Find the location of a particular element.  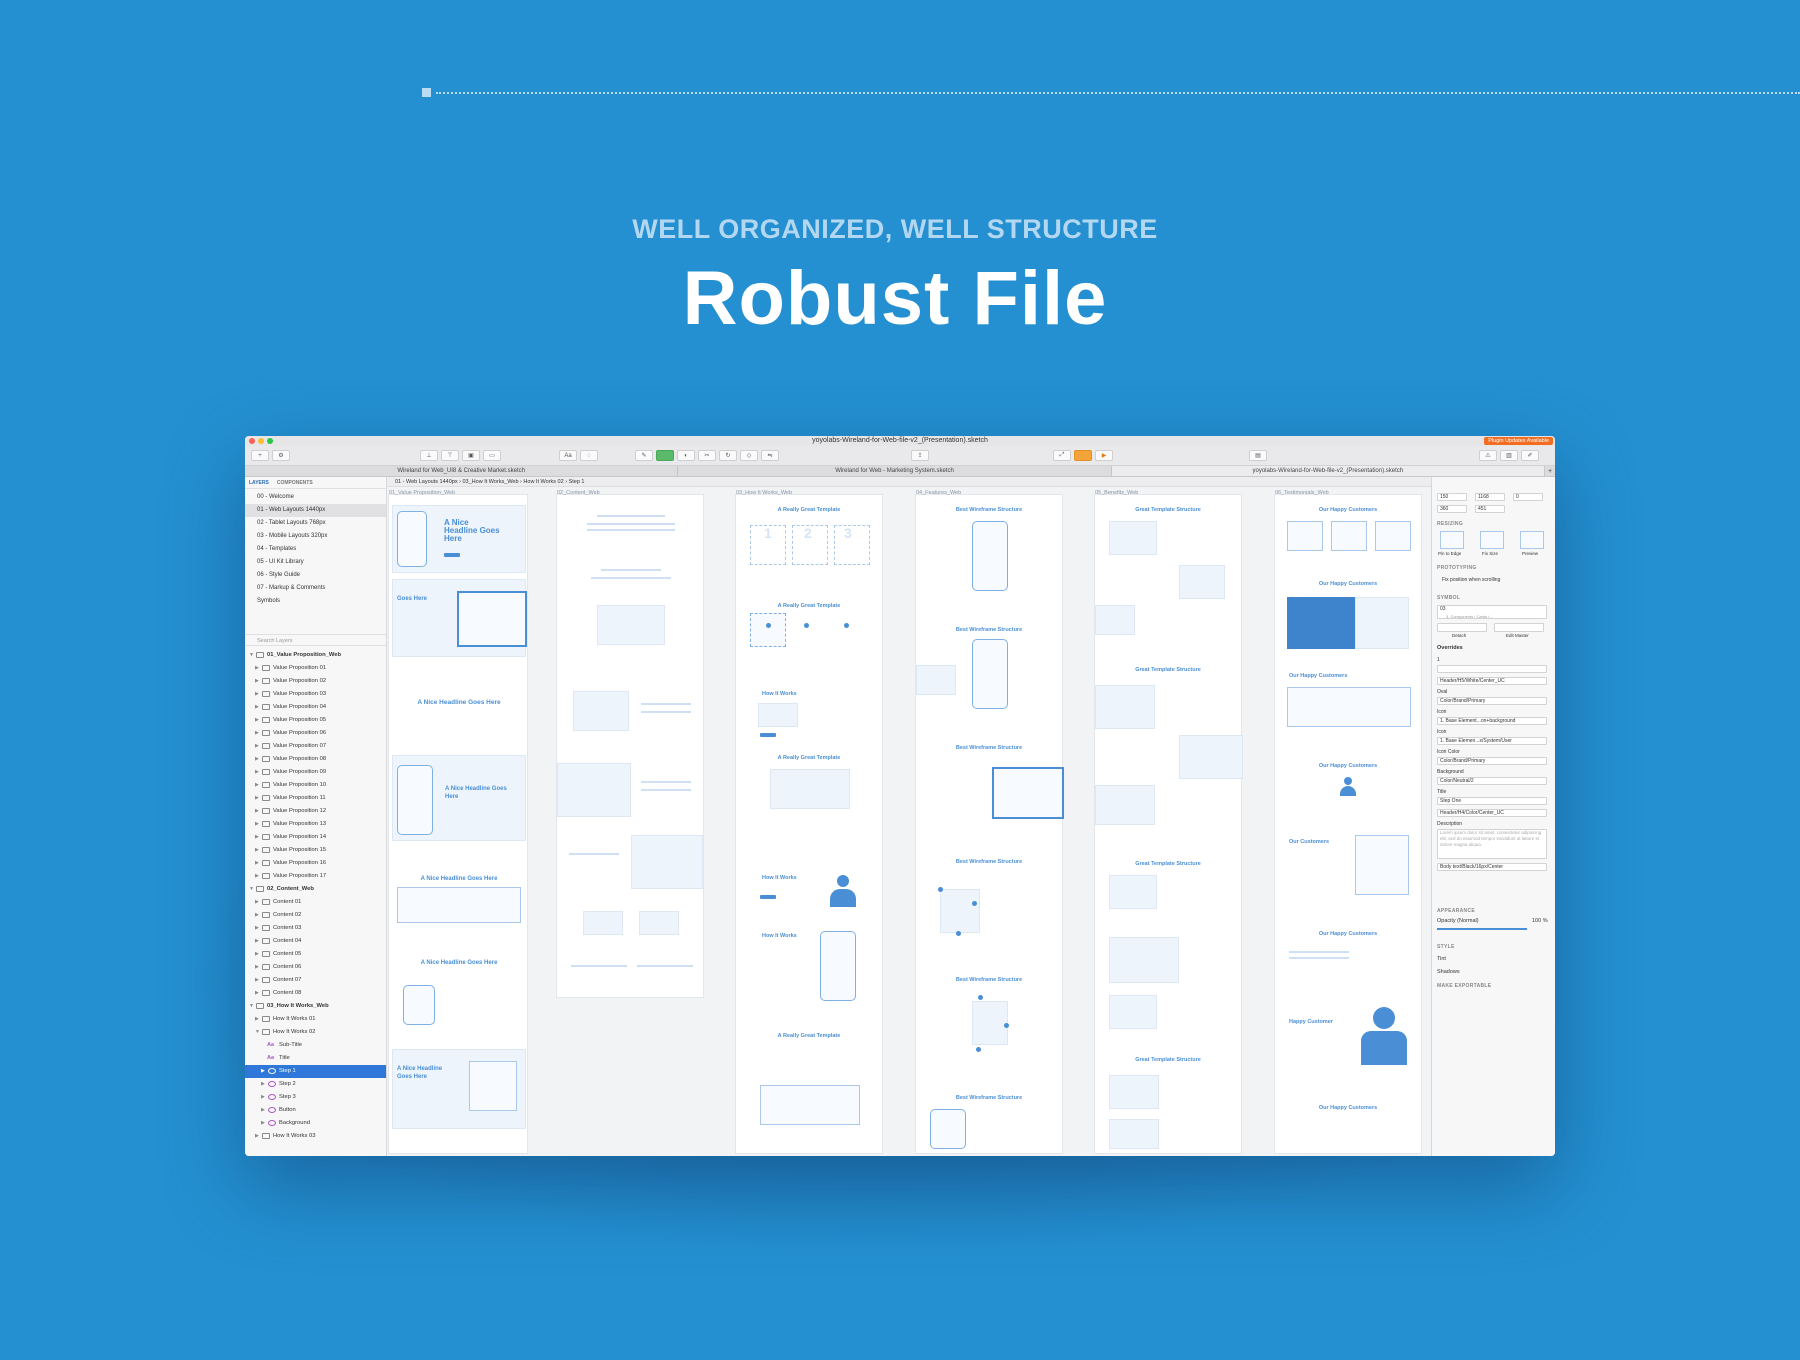

new-tab-button: + is located at coordinates (1550, 471).